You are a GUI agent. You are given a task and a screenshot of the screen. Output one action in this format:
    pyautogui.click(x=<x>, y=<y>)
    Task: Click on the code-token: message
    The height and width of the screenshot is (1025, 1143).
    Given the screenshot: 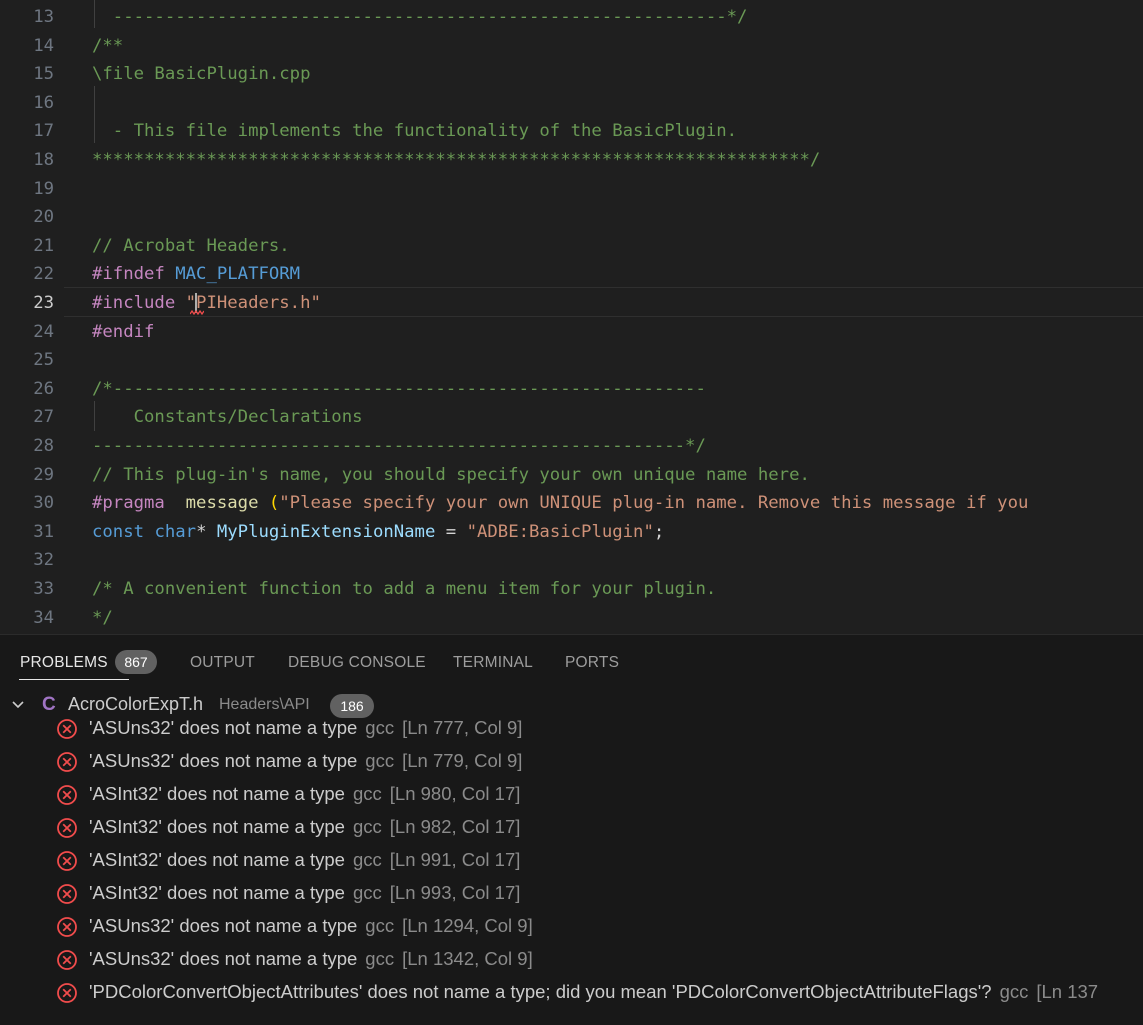 What is the action you would take?
    pyautogui.click(x=222, y=503)
    